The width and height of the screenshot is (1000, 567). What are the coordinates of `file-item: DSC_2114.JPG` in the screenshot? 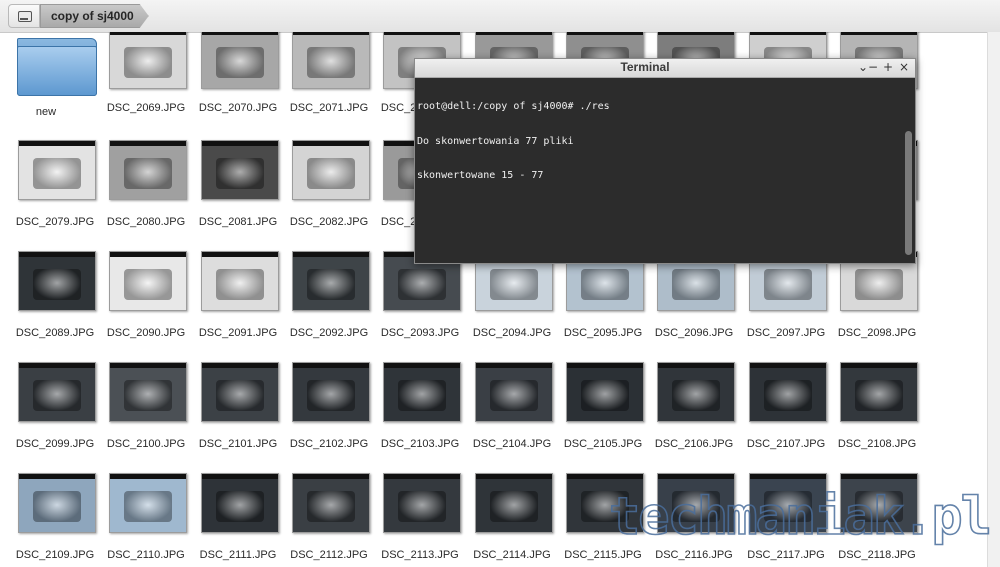 It's located at (511, 520).